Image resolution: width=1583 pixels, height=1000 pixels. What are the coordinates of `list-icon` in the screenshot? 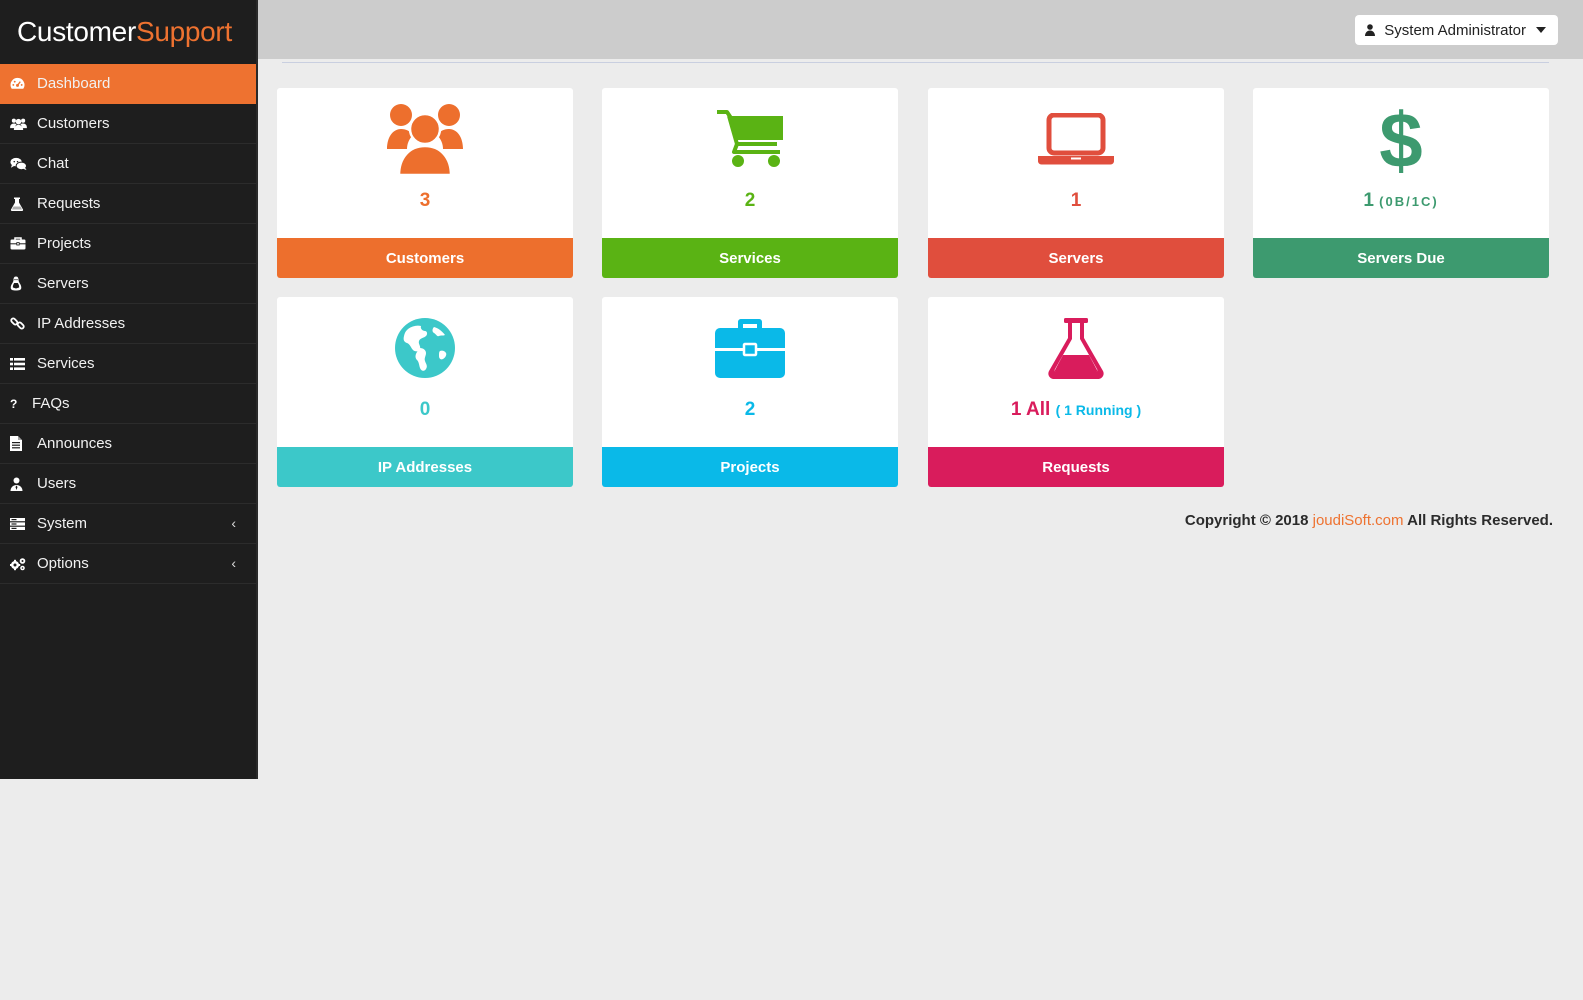 It's located at (21, 364).